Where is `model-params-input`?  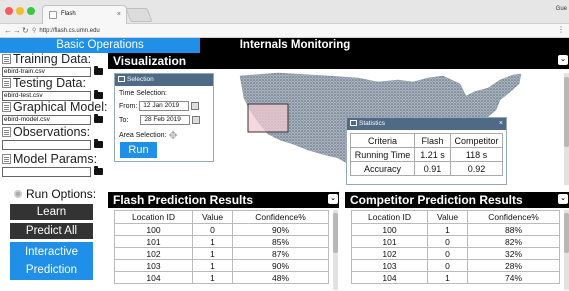
model-params-input is located at coordinates (46, 171).